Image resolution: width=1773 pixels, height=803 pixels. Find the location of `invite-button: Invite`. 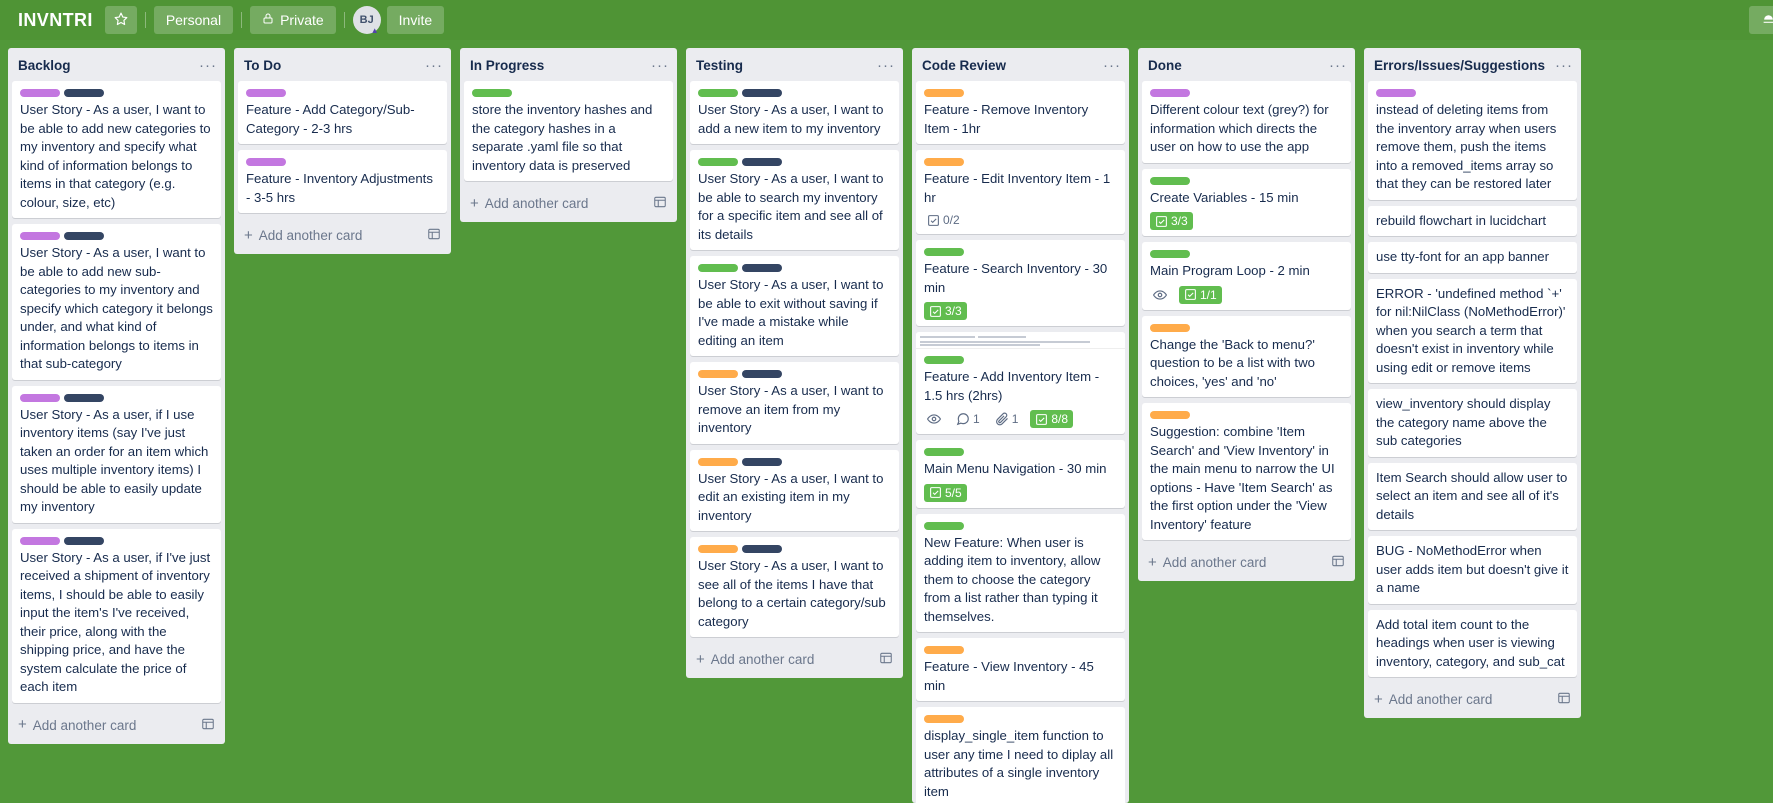

invite-button: Invite is located at coordinates (415, 20).